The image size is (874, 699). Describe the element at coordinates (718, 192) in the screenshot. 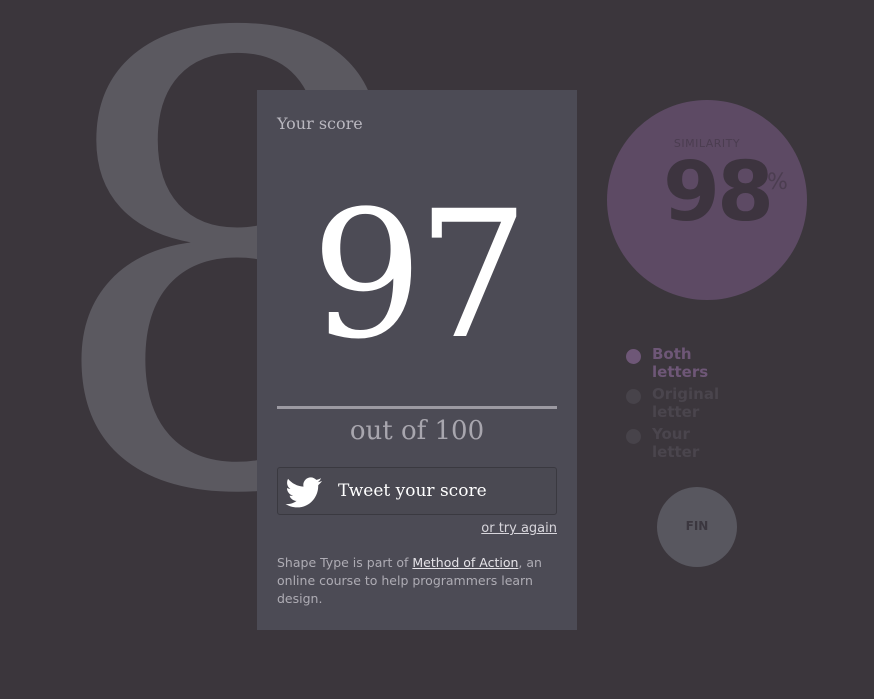

I see `similarity-value: 98` at that location.